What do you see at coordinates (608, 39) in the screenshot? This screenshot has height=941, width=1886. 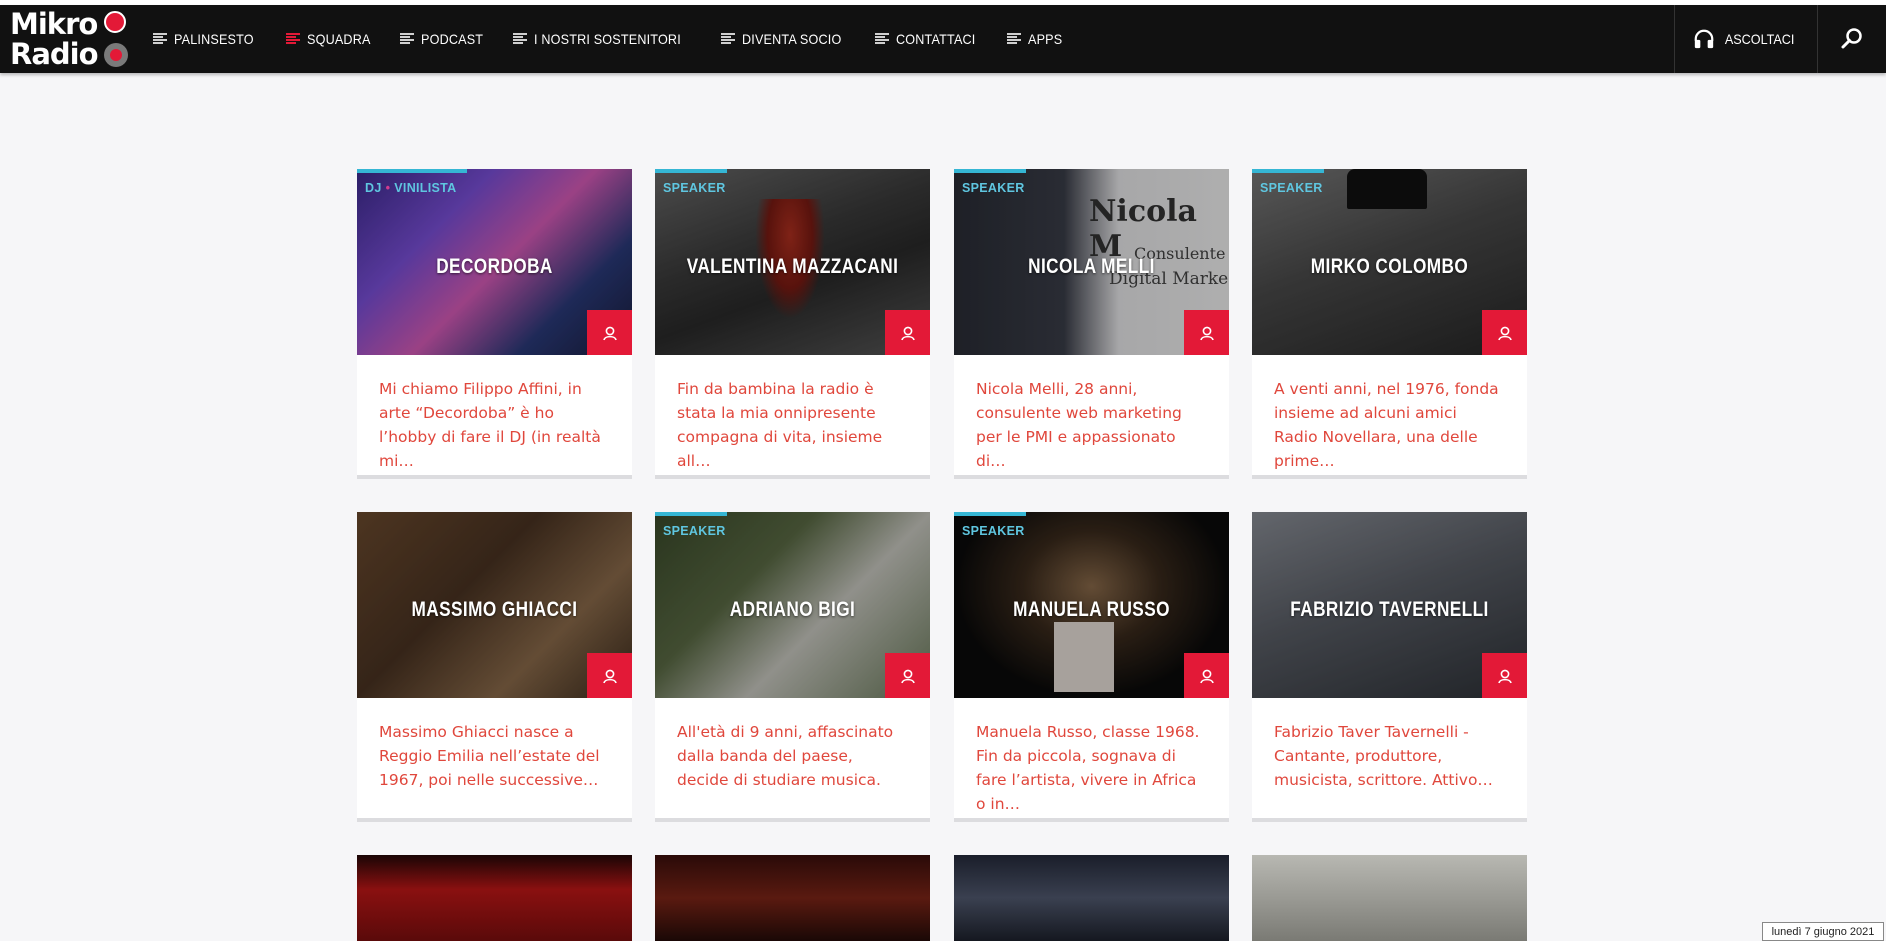 I see `menu-item-label: I NOSTRI SOSTENITORI` at bounding box center [608, 39].